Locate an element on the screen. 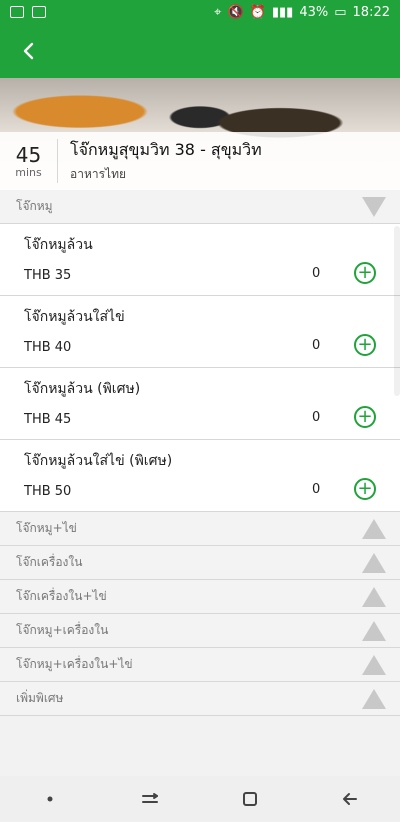 This screenshot has height=822, width=400. status-right: ⌖ 🔇 ⏰ ▮▮▮ 43% ▭ 18:22 is located at coordinates (302, 12).